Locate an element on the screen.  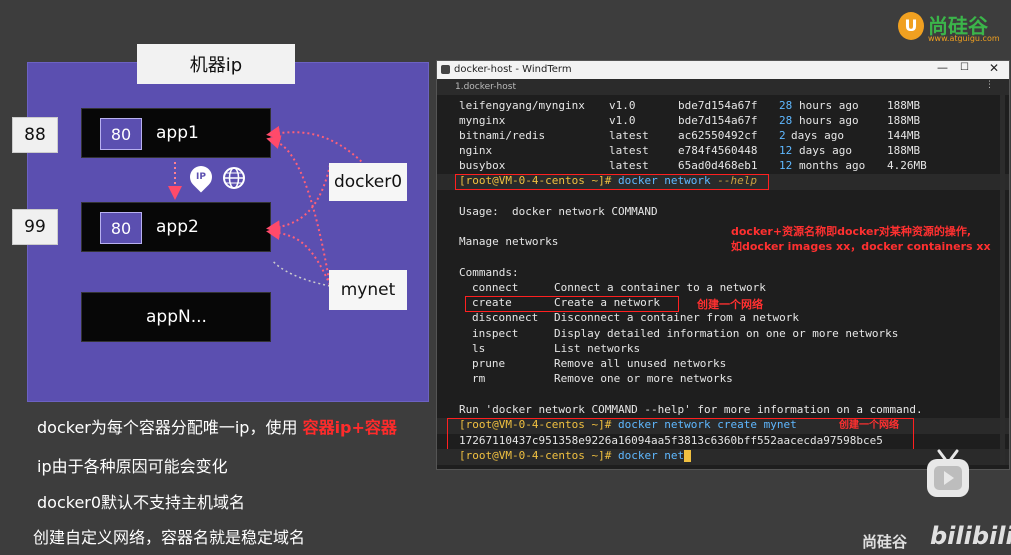
image-size: 144MB is located at coordinates (904, 135).